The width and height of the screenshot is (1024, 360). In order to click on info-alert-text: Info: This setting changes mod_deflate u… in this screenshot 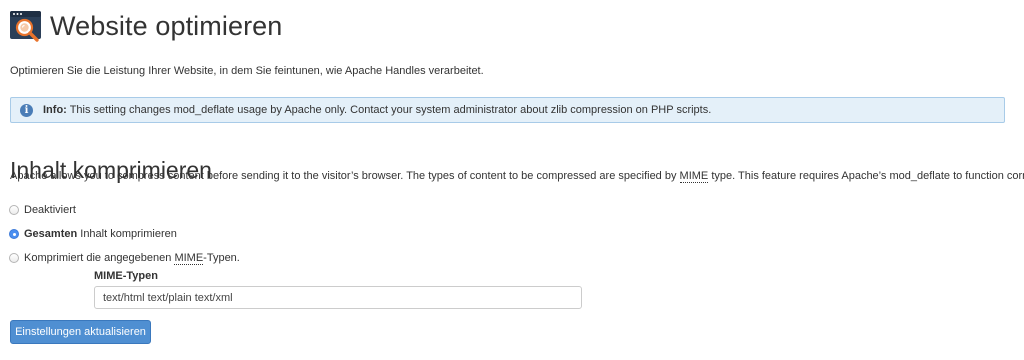, I will do `click(377, 110)`.